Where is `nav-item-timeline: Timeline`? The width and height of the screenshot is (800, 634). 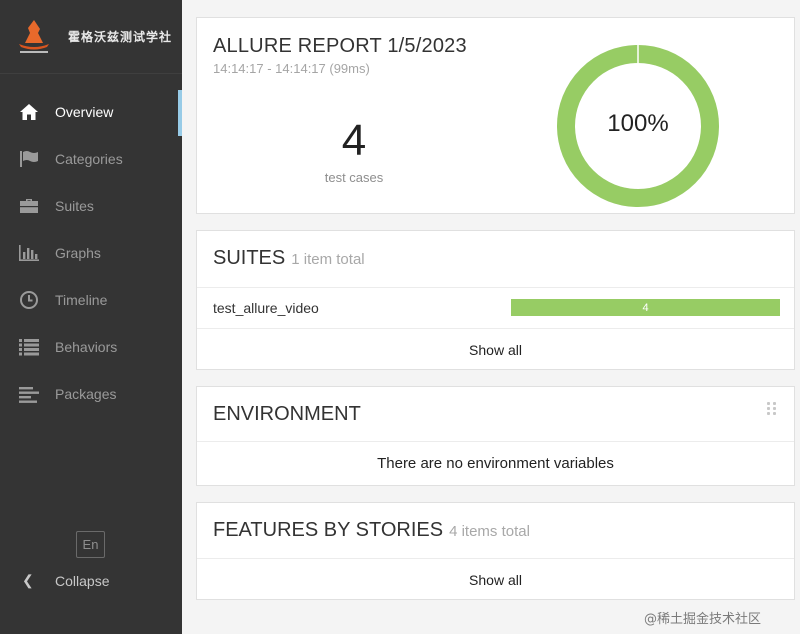
nav-item-timeline: Timeline is located at coordinates (91, 299).